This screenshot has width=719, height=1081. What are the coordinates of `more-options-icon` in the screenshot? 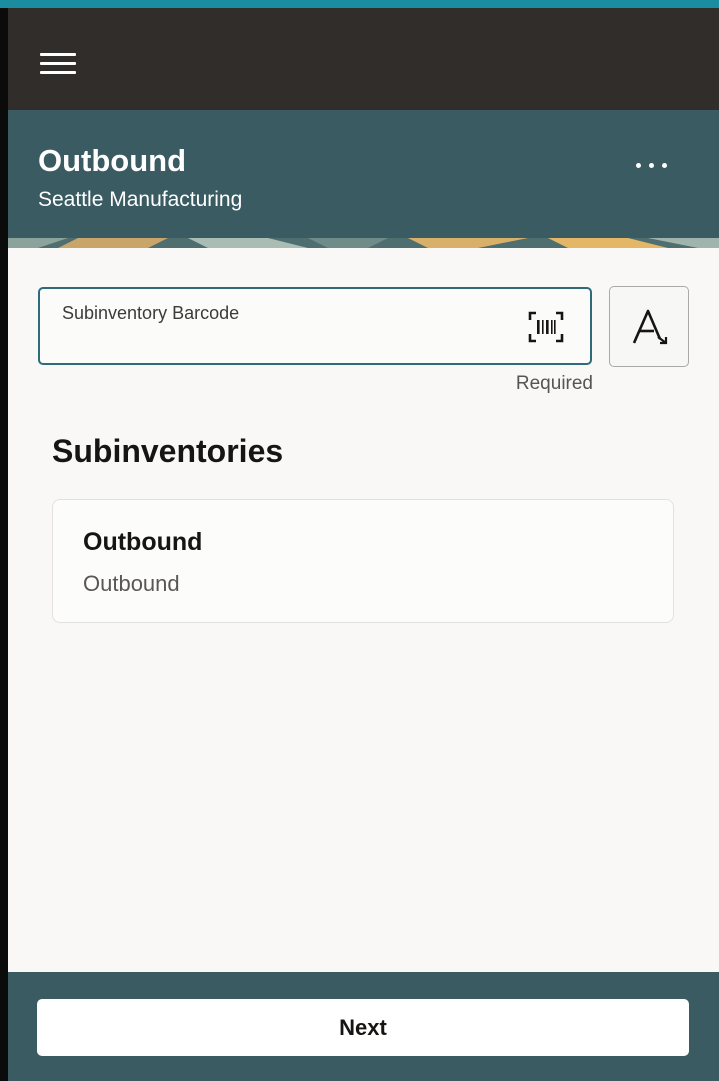 It's located at (652, 165).